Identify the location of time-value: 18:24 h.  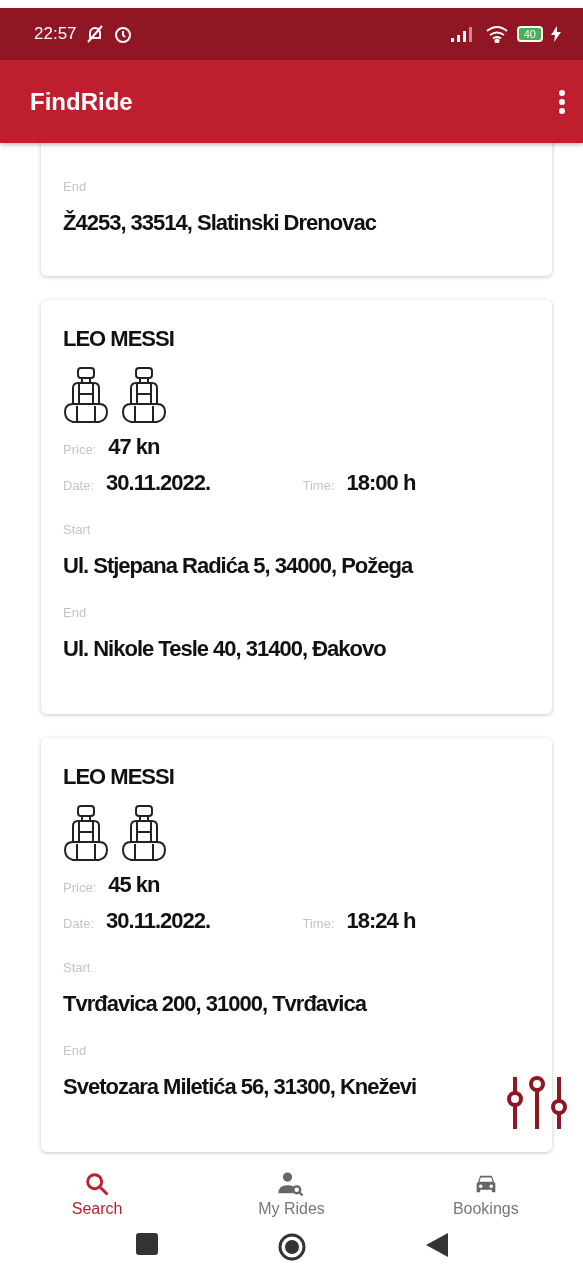
(381, 921).